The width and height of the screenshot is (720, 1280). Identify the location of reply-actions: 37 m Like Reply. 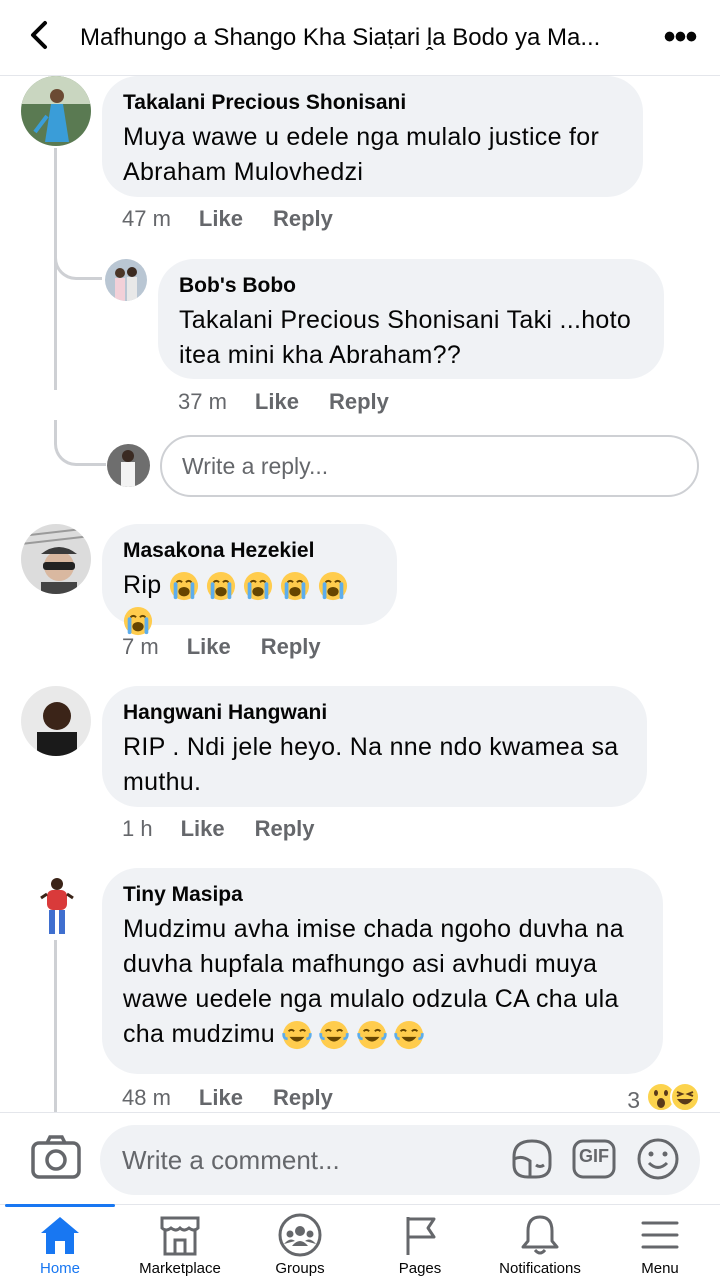
(298, 402).